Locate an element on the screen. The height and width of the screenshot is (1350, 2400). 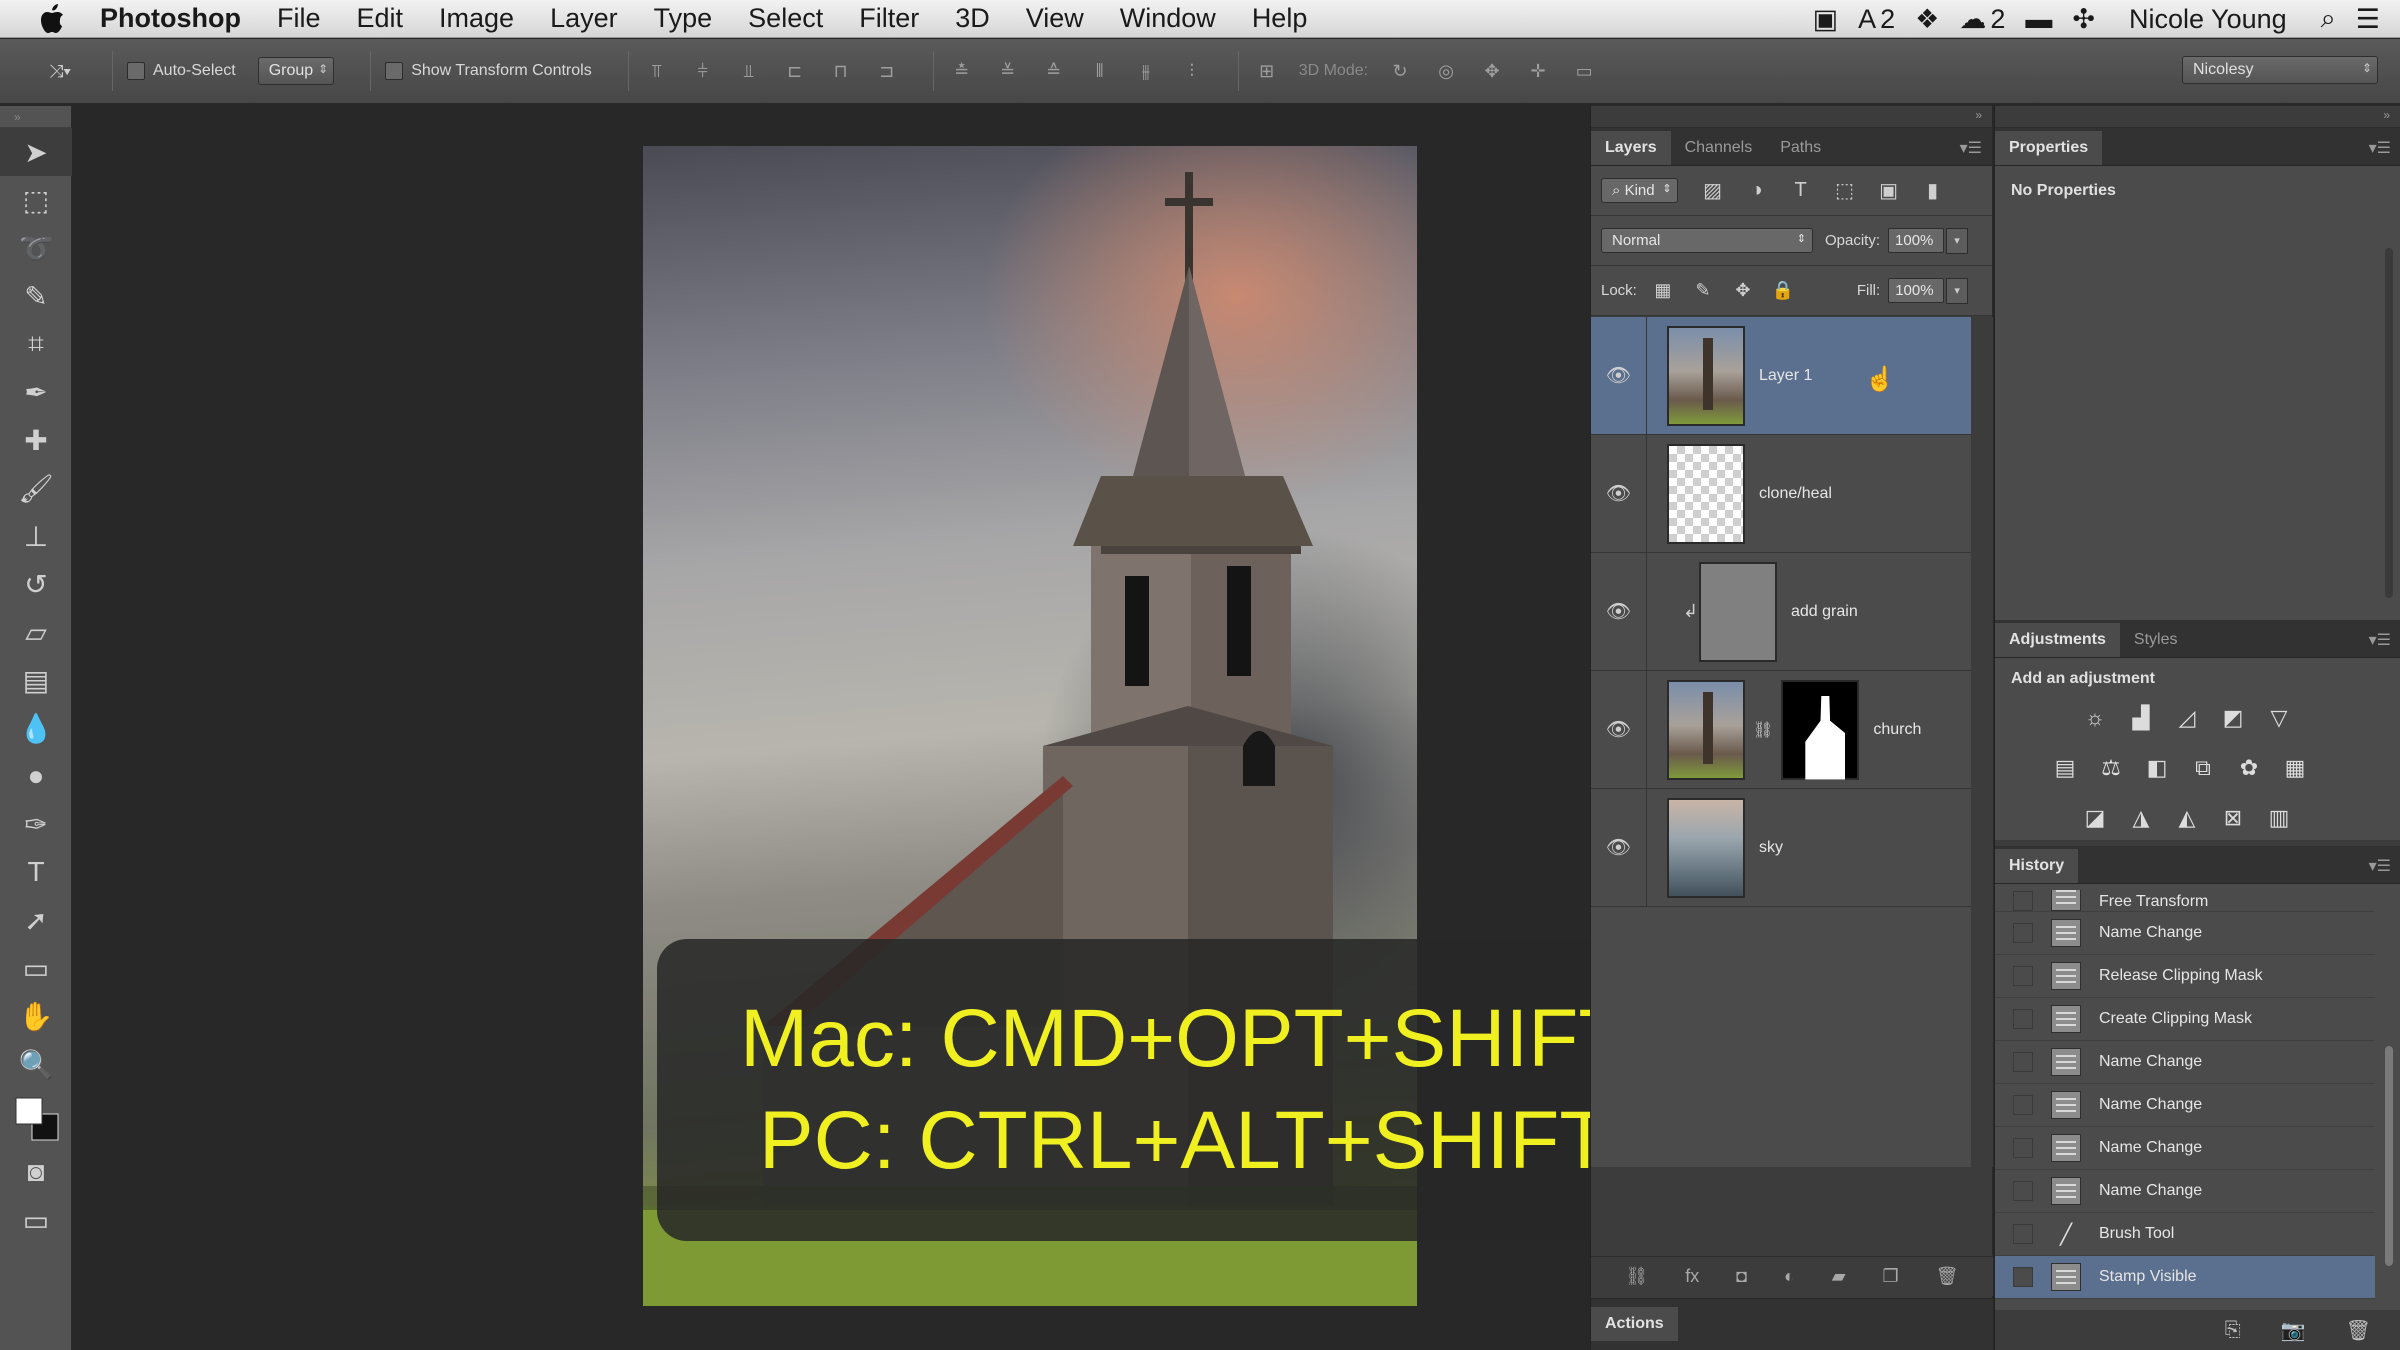
3d-drag-icon: ✥ is located at coordinates (1492, 71).